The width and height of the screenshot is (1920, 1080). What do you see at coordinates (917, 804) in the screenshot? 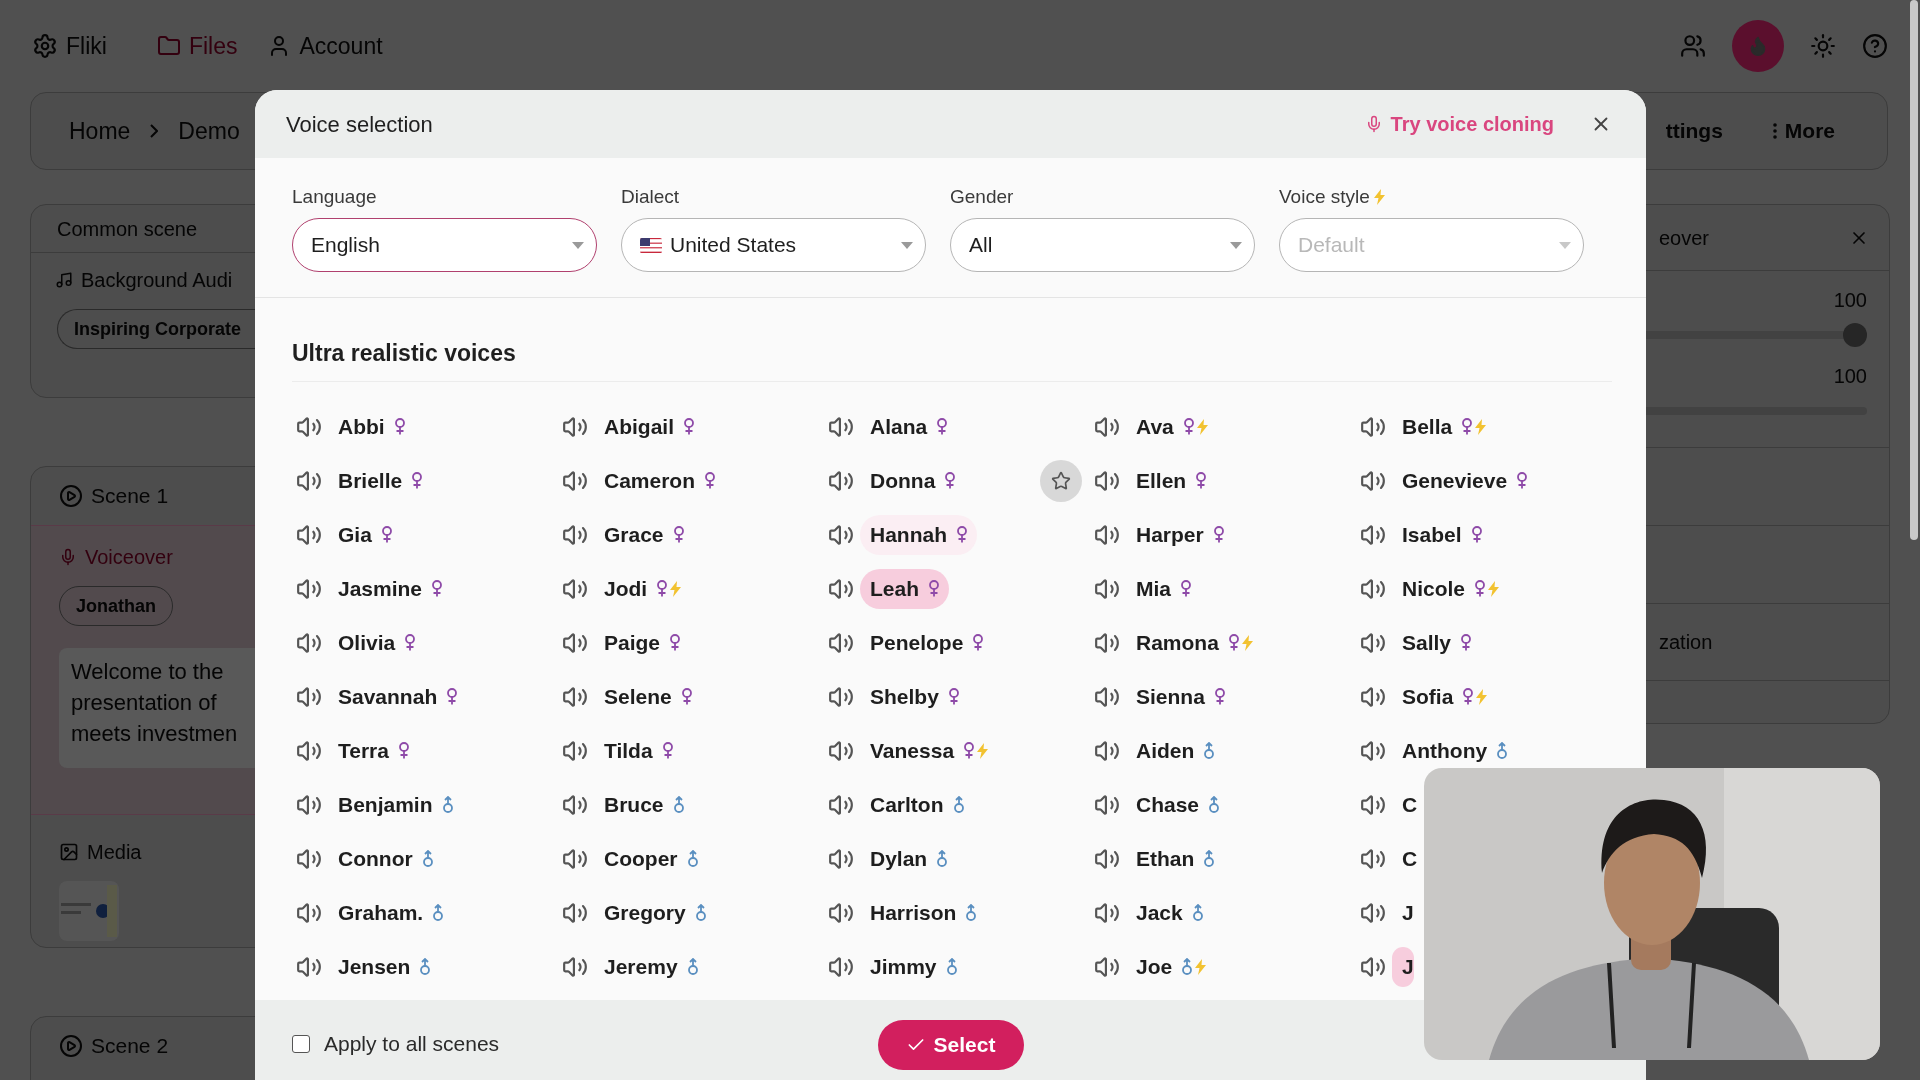
I see `voice-option: Carlton` at bounding box center [917, 804].